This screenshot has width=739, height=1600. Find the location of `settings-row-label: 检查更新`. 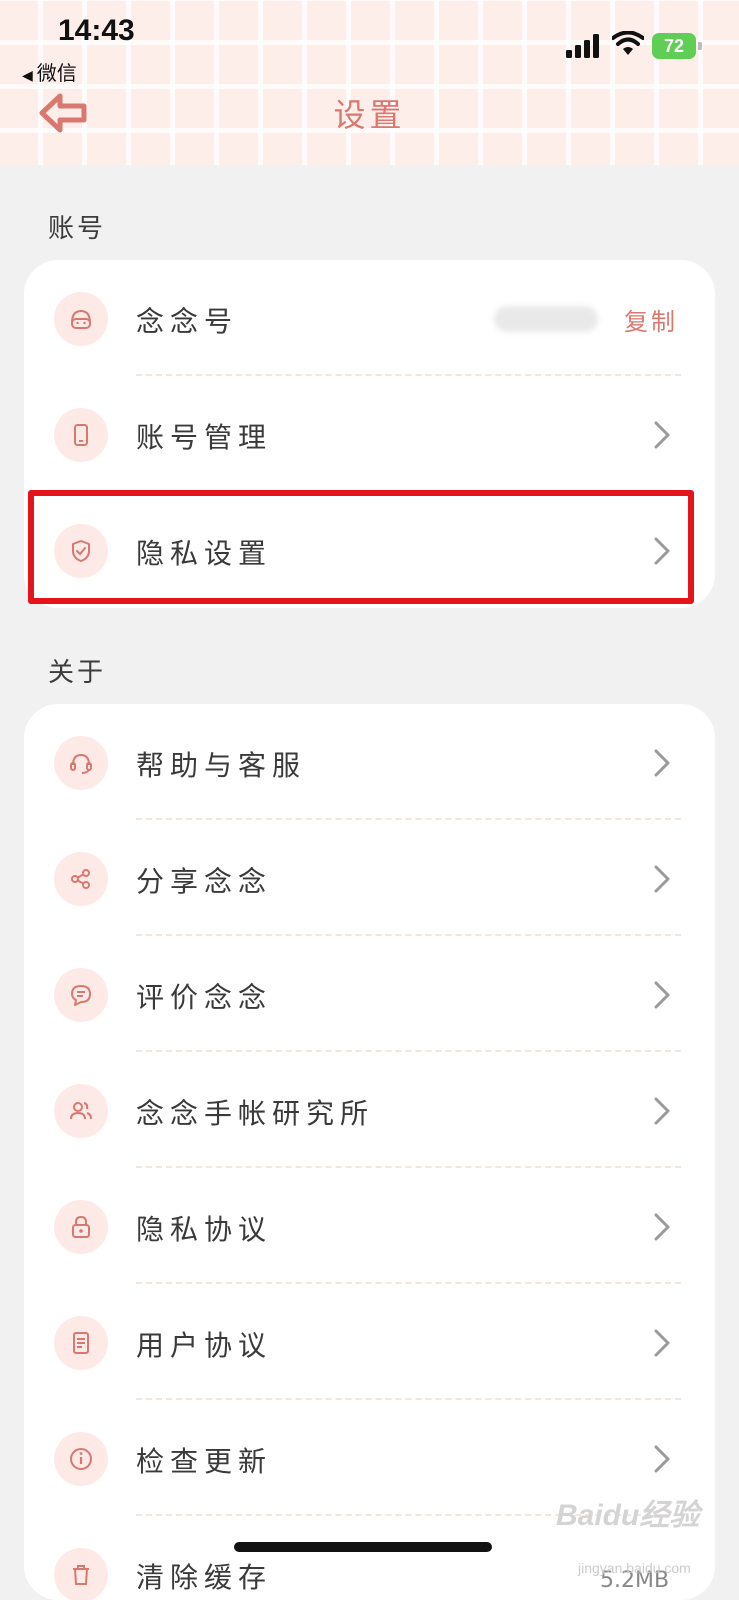

settings-row-label: 检查更新 is located at coordinates (204, 1461).